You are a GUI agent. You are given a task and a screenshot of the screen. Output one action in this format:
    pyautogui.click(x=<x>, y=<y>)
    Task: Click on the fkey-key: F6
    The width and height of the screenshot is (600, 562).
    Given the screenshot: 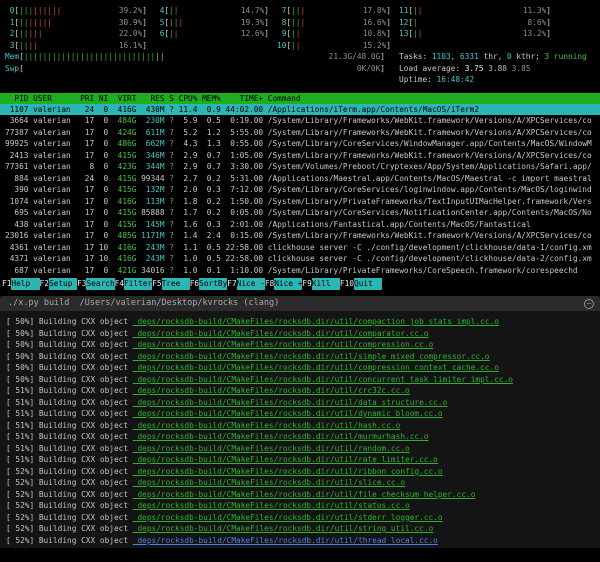 What is the action you would take?
    pyautogui.click(x=194, y=283)
    